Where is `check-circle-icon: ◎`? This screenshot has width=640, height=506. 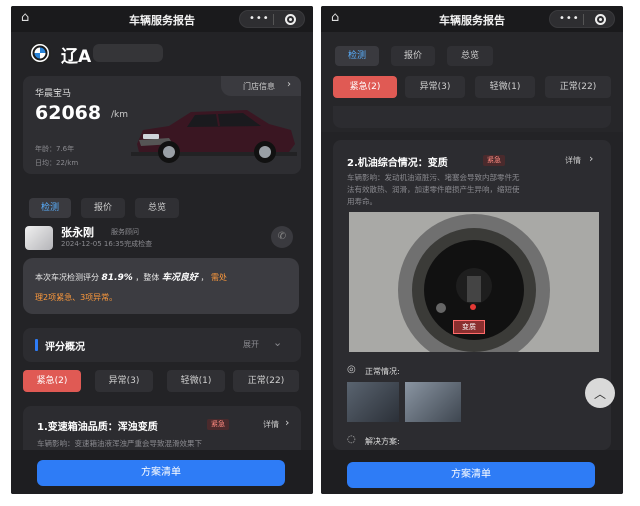
check-circle-icon: ◎ is located at coordinates (351, 369).